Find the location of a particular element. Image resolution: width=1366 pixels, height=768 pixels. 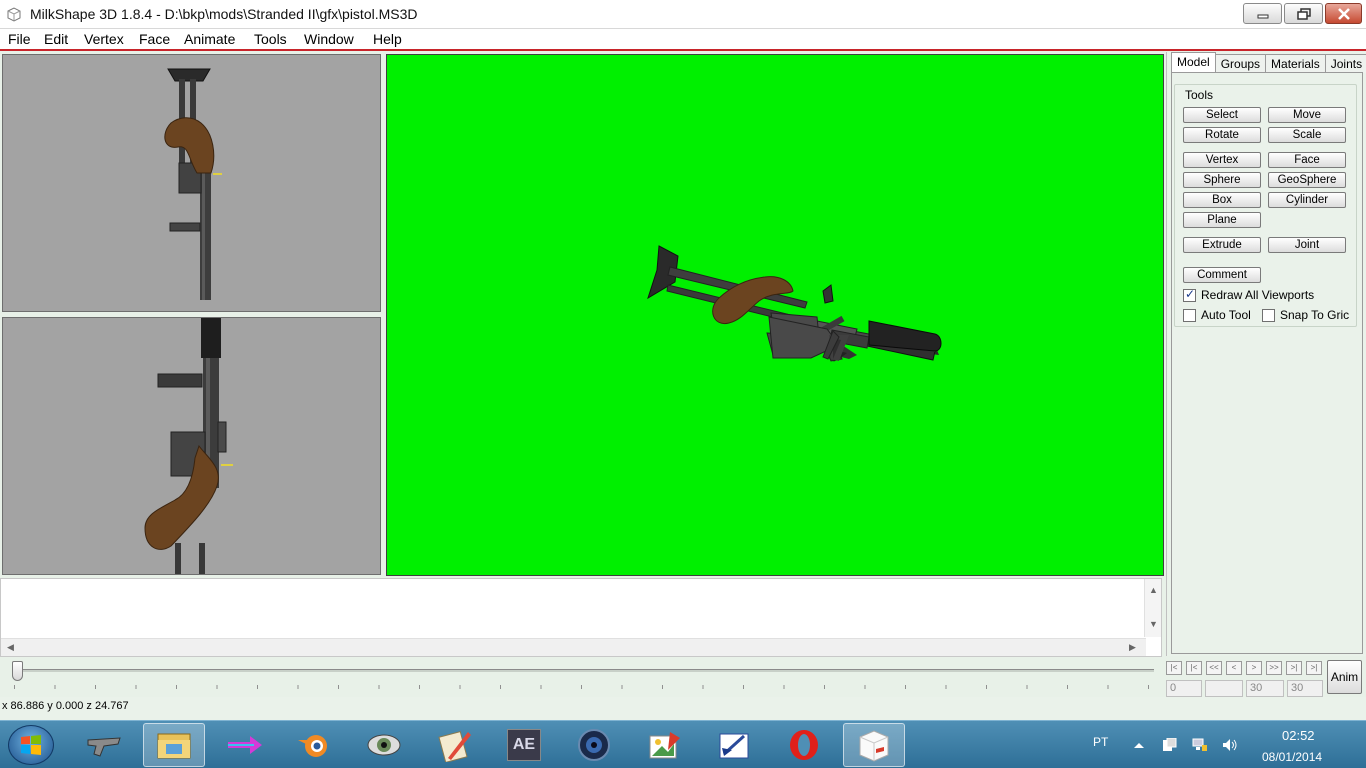

frame-end-field: 30 is located at coordinates (1265, 688).